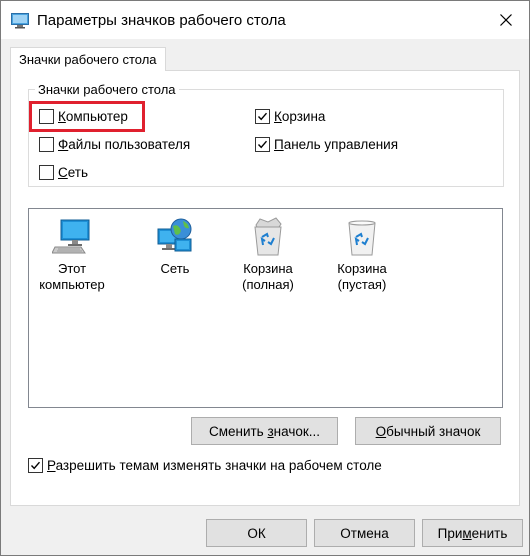 This screenshot has width=530, height=556. Describe the element at coordinates (63, 144) in the screenshot. I see `label-mnemonic: Ф` at that location.